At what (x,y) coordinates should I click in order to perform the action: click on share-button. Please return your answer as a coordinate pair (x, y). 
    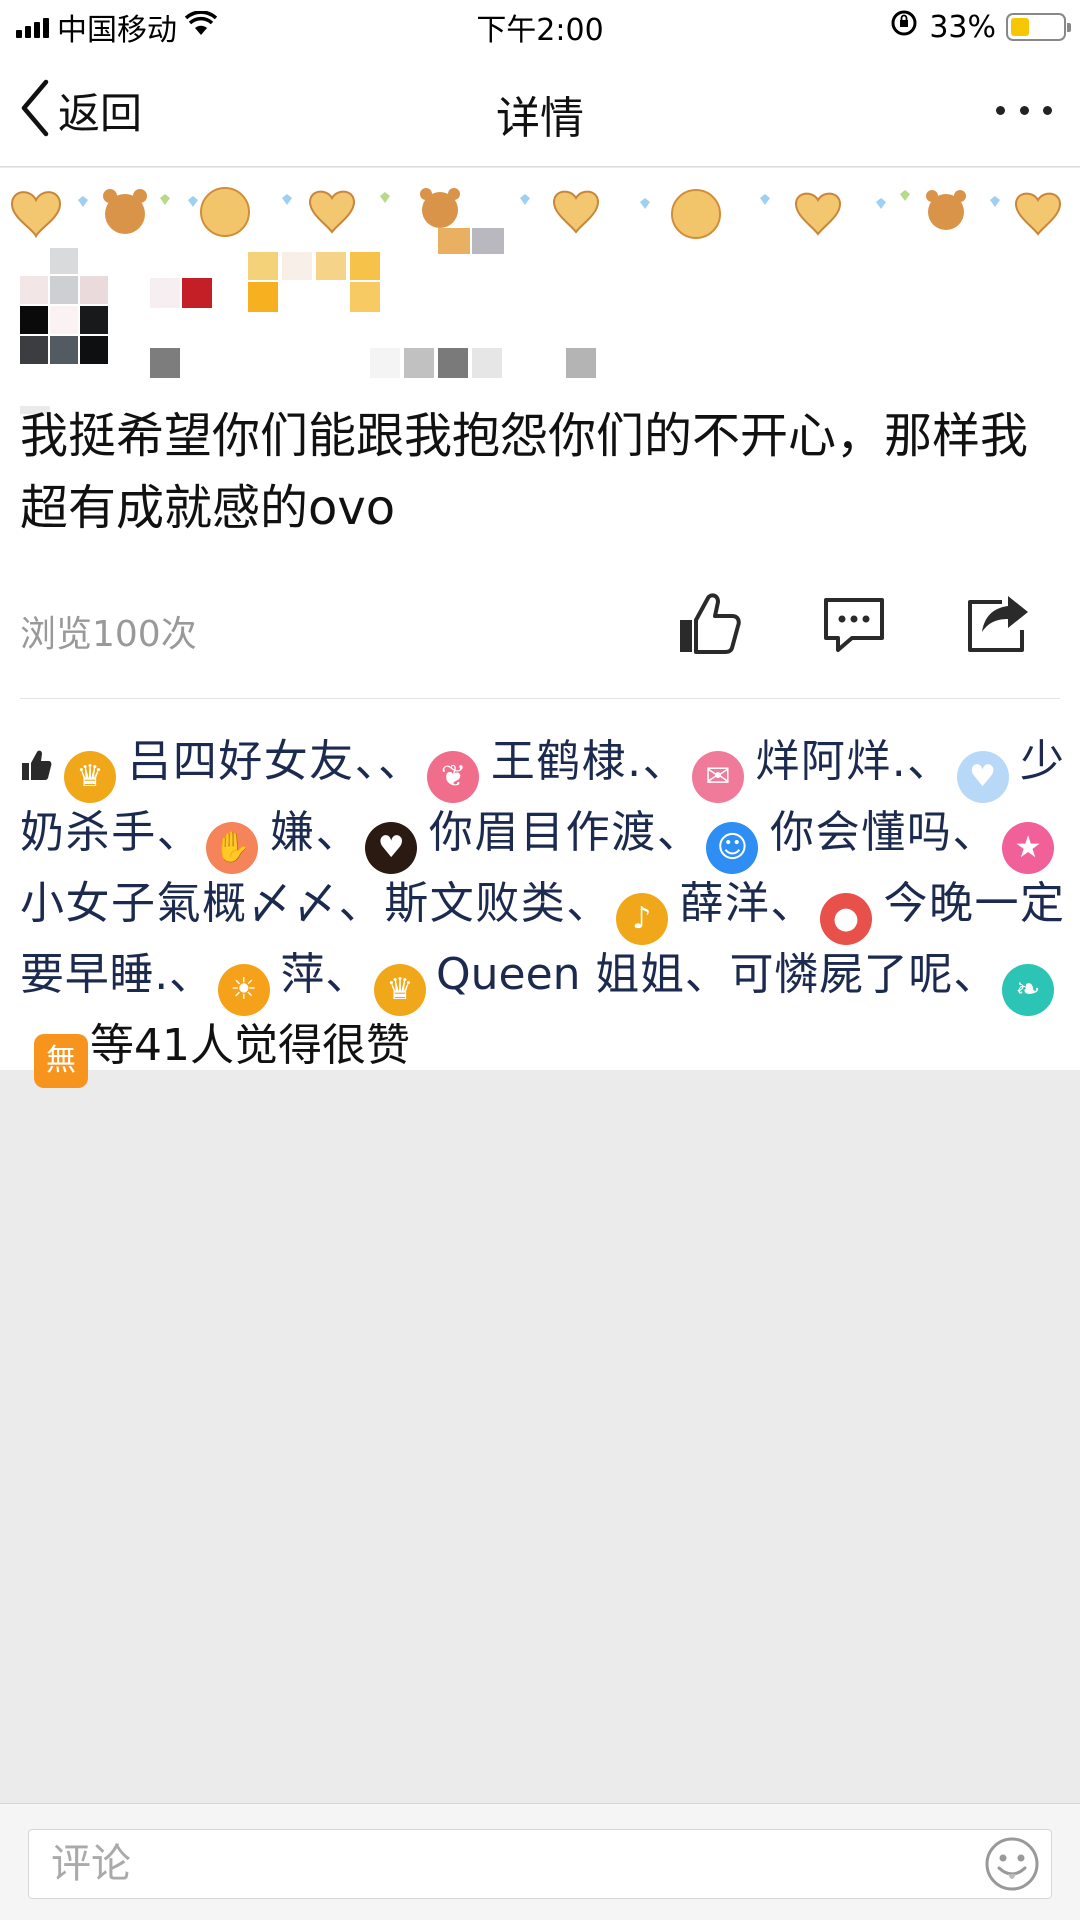
    Looking at the image, I should click on (998, 624).